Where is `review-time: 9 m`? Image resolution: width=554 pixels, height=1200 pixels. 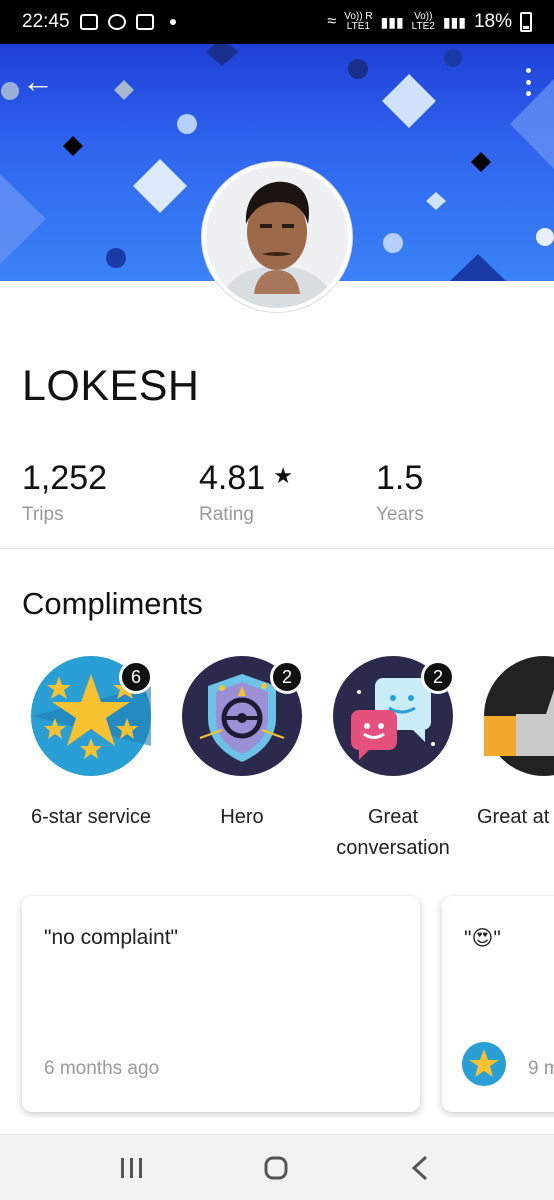 review-time: 9 m is located at coordinates (541, 1068).